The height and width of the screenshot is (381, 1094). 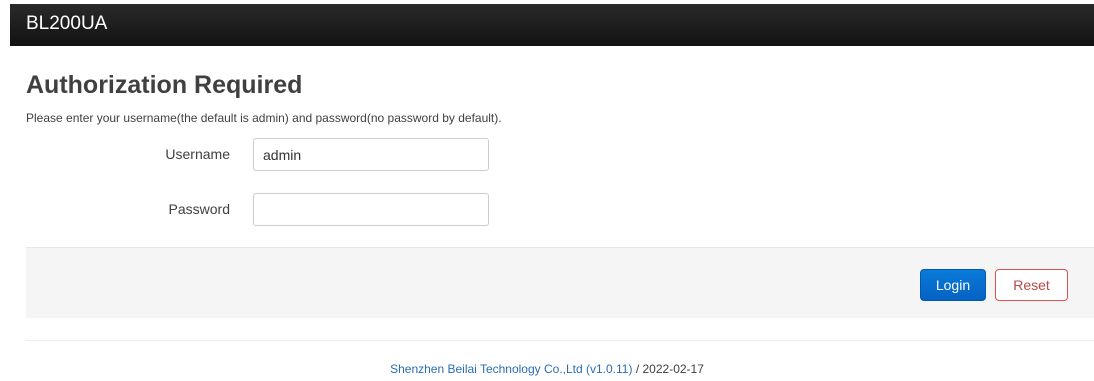 What do you see at coordinates (371, 209) in the screenshot?
I see `password-input` at bounding box center [371, 209].